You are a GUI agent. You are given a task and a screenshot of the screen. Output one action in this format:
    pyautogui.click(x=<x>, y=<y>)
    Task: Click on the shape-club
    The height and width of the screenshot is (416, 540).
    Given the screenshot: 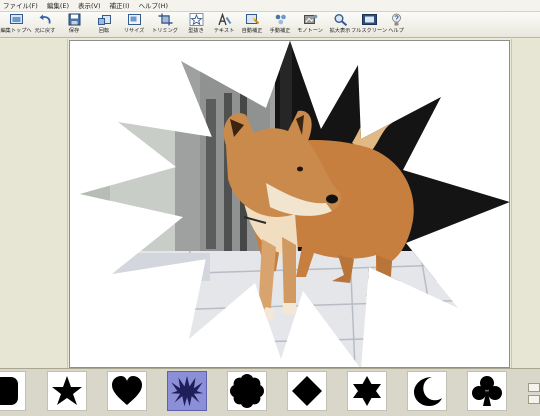 What is the action you would take?
    pyautogui.click(x=487, y=391)
    